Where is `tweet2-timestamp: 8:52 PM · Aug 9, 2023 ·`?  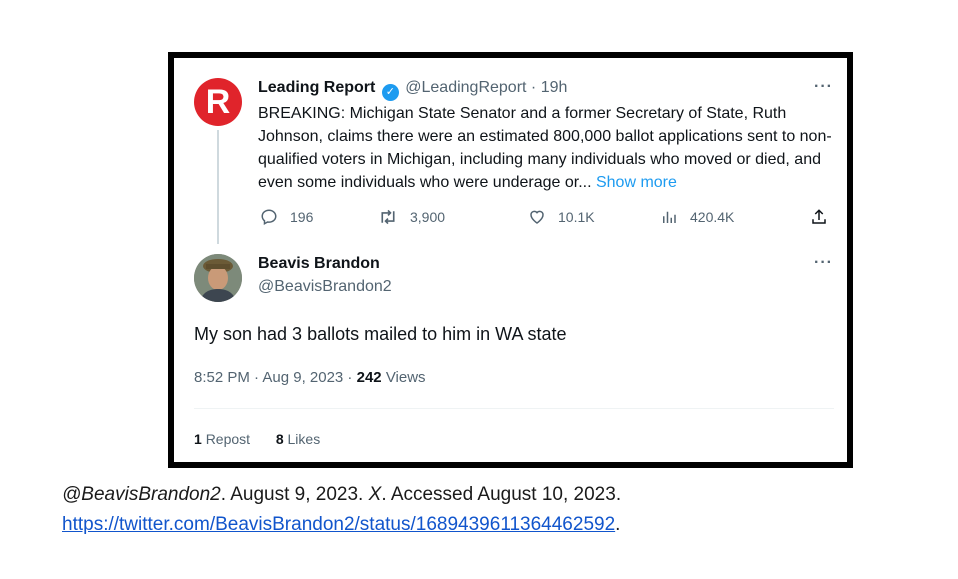
tweet2-timestamp: 8:52 PM · Aug 9, 2023 · is located at coordinates (273, 377).